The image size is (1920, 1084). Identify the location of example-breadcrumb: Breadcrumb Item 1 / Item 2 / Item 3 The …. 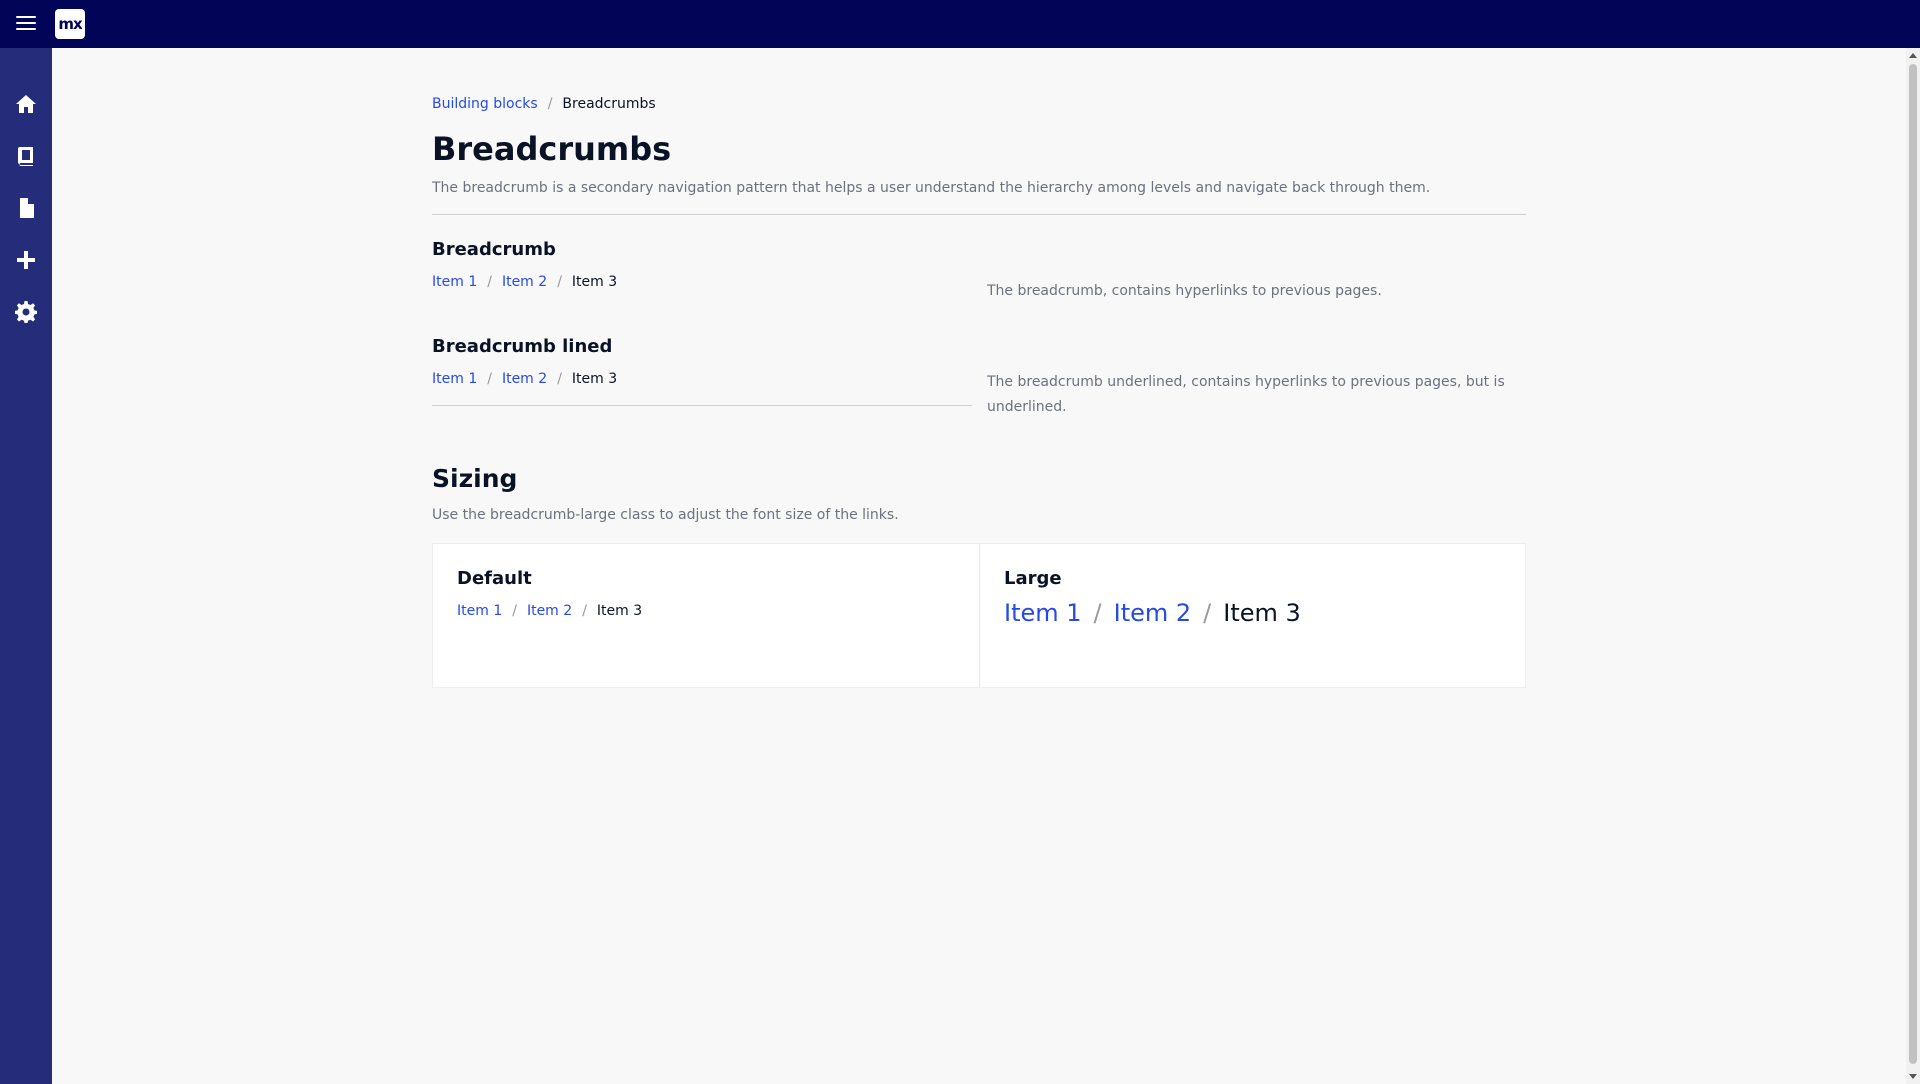
(979, 271).